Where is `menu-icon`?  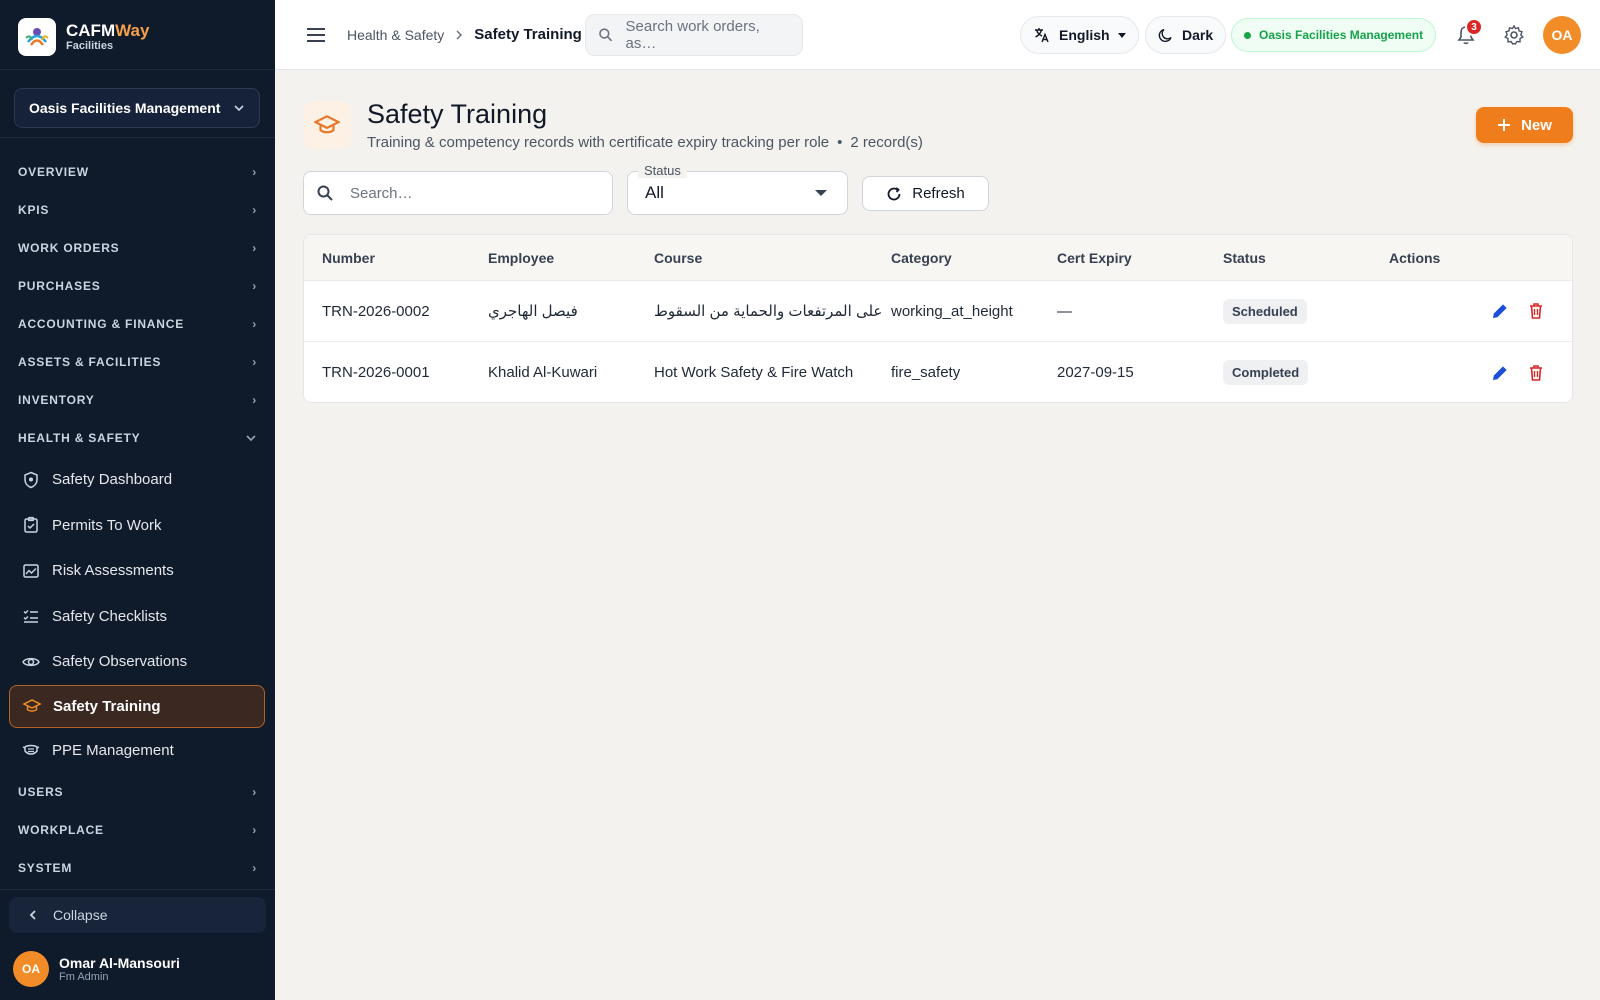
menu-icon is located at coordinates (316, 35).